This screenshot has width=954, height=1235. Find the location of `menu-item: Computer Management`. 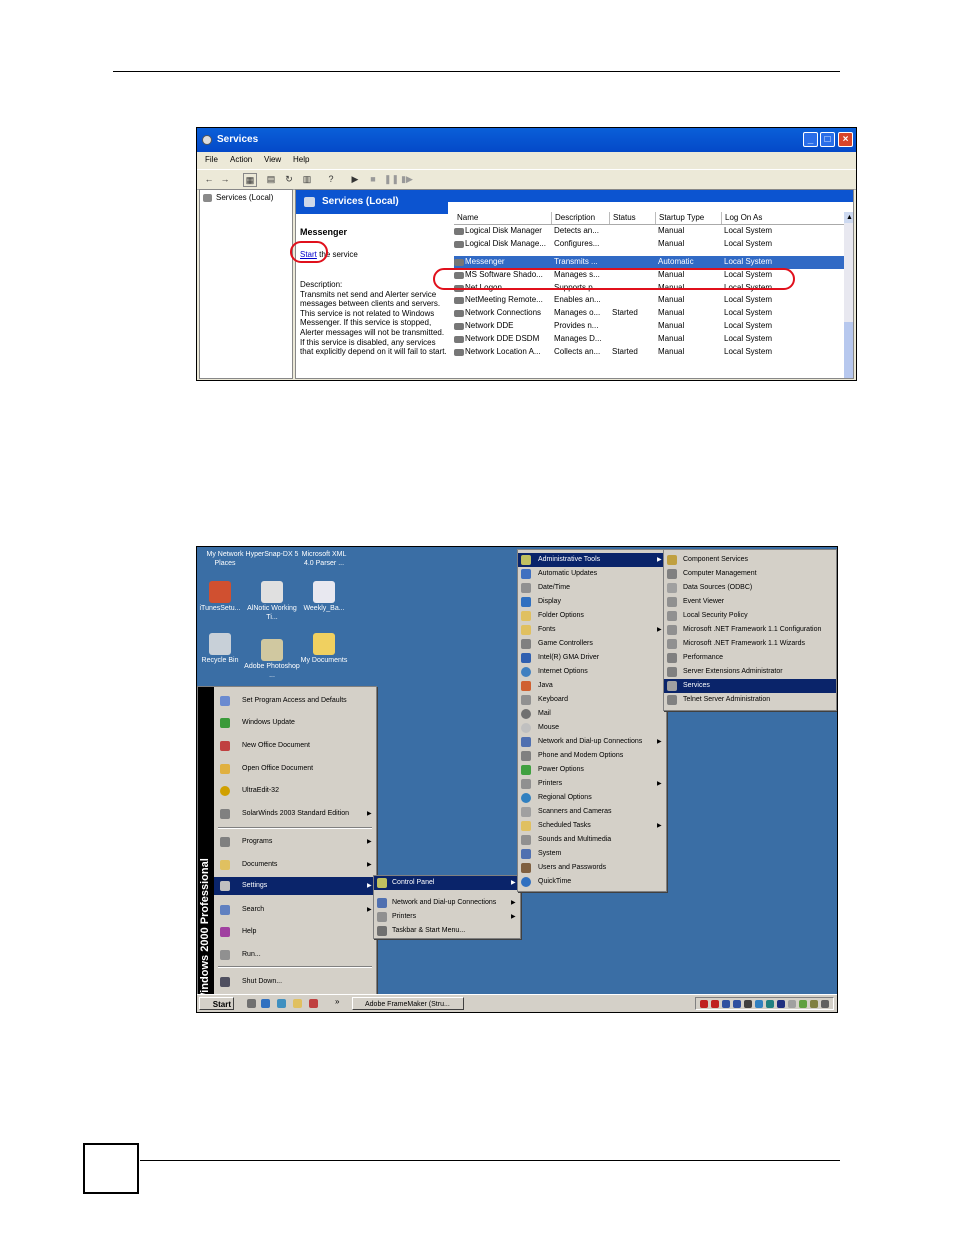

menu-item: Computer Management is located at coordinates (750, 574).